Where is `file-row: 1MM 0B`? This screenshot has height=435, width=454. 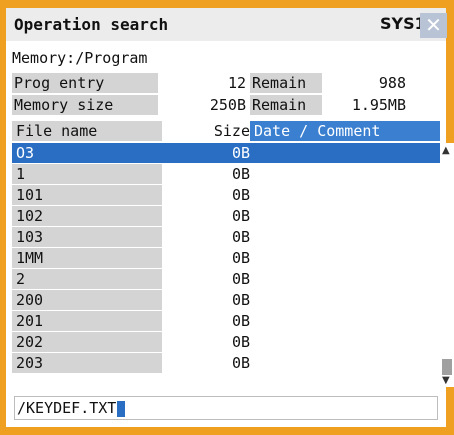 file-row: 1MM 0B is located at coordinates (226, 258).